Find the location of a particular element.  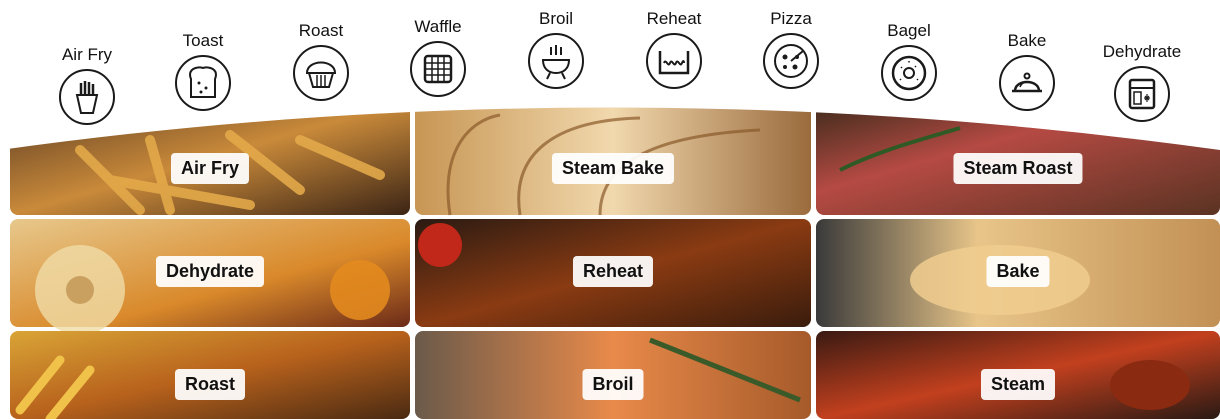

tile-caption: Dehydrate is located at coordinates (210, 271).